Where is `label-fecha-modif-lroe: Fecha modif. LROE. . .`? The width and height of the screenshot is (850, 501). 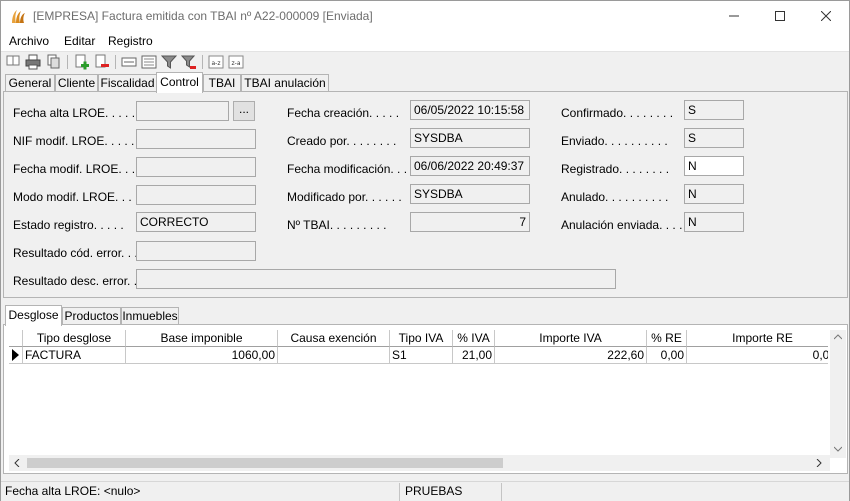 label-fecha-modif-lroe: Fecha modif. LROE. . . is located at coordinates (74, 169).